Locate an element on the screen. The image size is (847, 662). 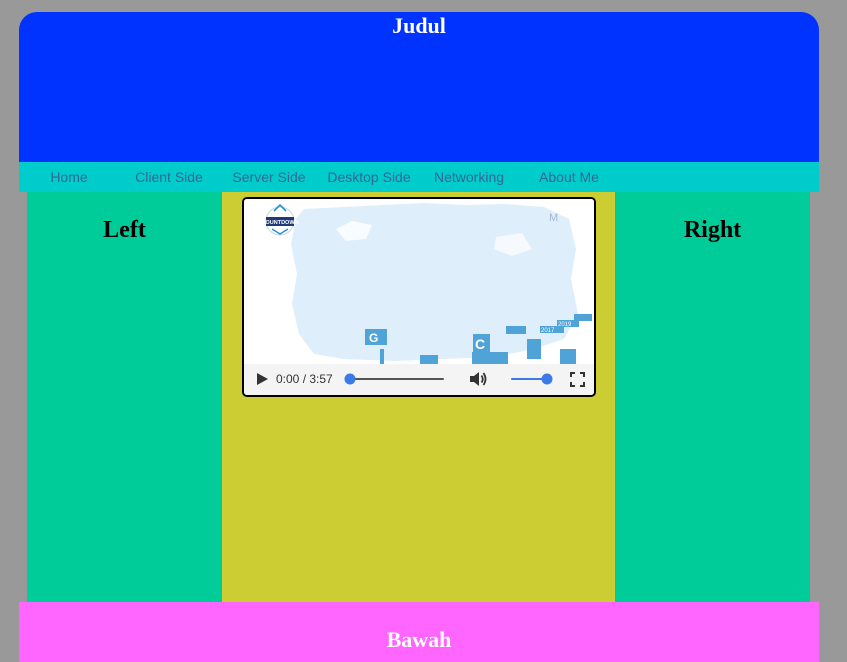
video-thumbnail-image: M G C 2017 2019 COUNTDOWN is located at coordinates (419, 281).